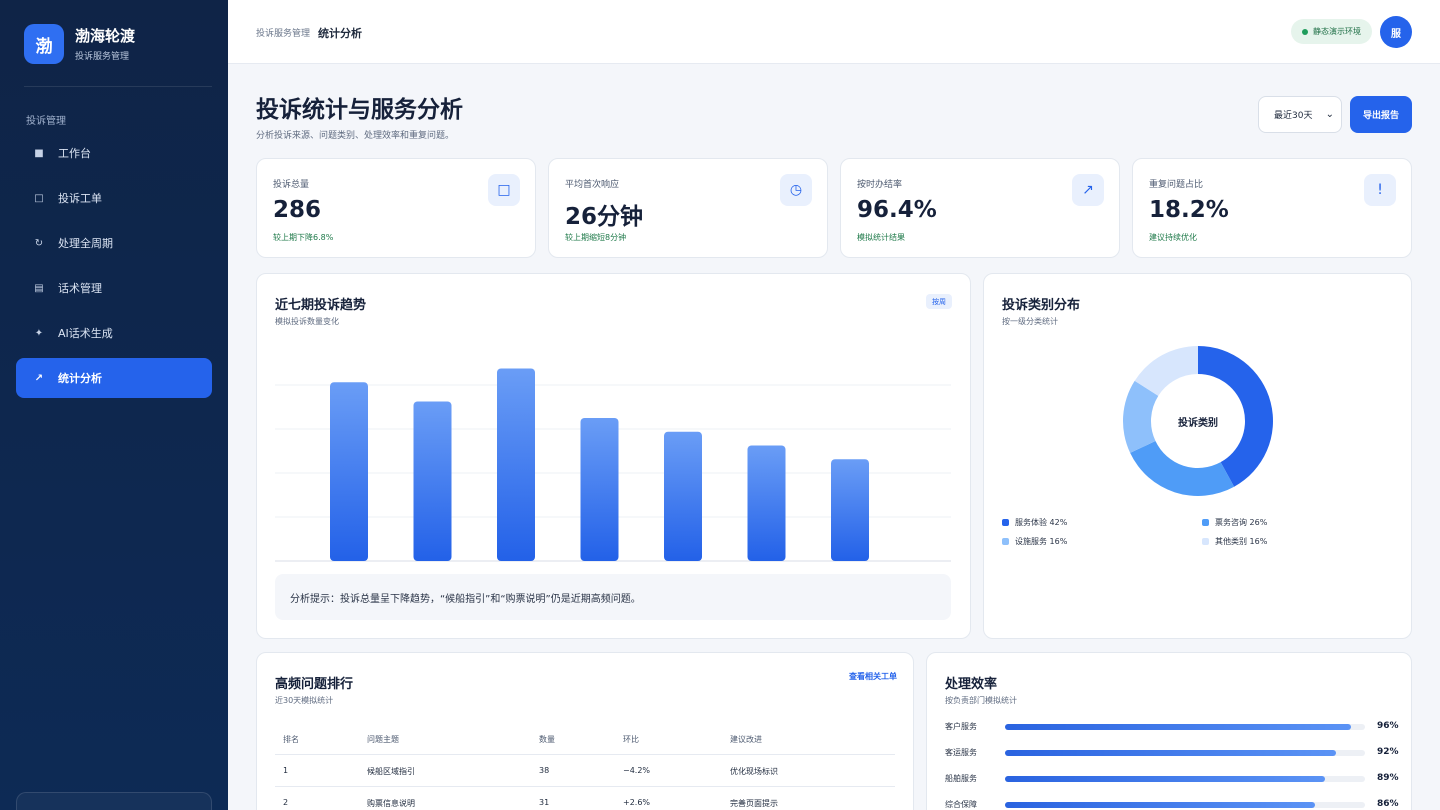 This screenshot has height=810, width=1440. I want to click on card-title: 处理效率, so click(971, 684).